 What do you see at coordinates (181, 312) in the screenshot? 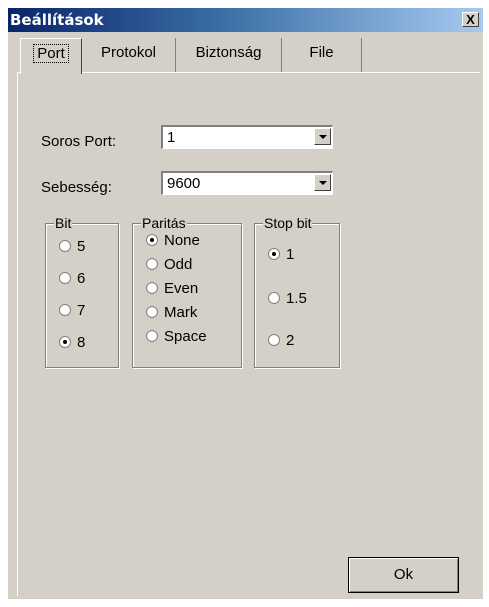
I see `parity-option-label: Mark` at bounding box center [181, 312].